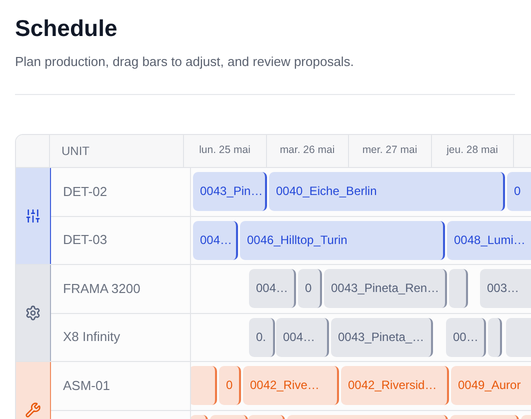 This screenshot has width=531, height=419. Describe the element at coordinates (342, 240) in the screenshot. I see `schedule-bar: 0046_Hilltop_Turin` at that location.